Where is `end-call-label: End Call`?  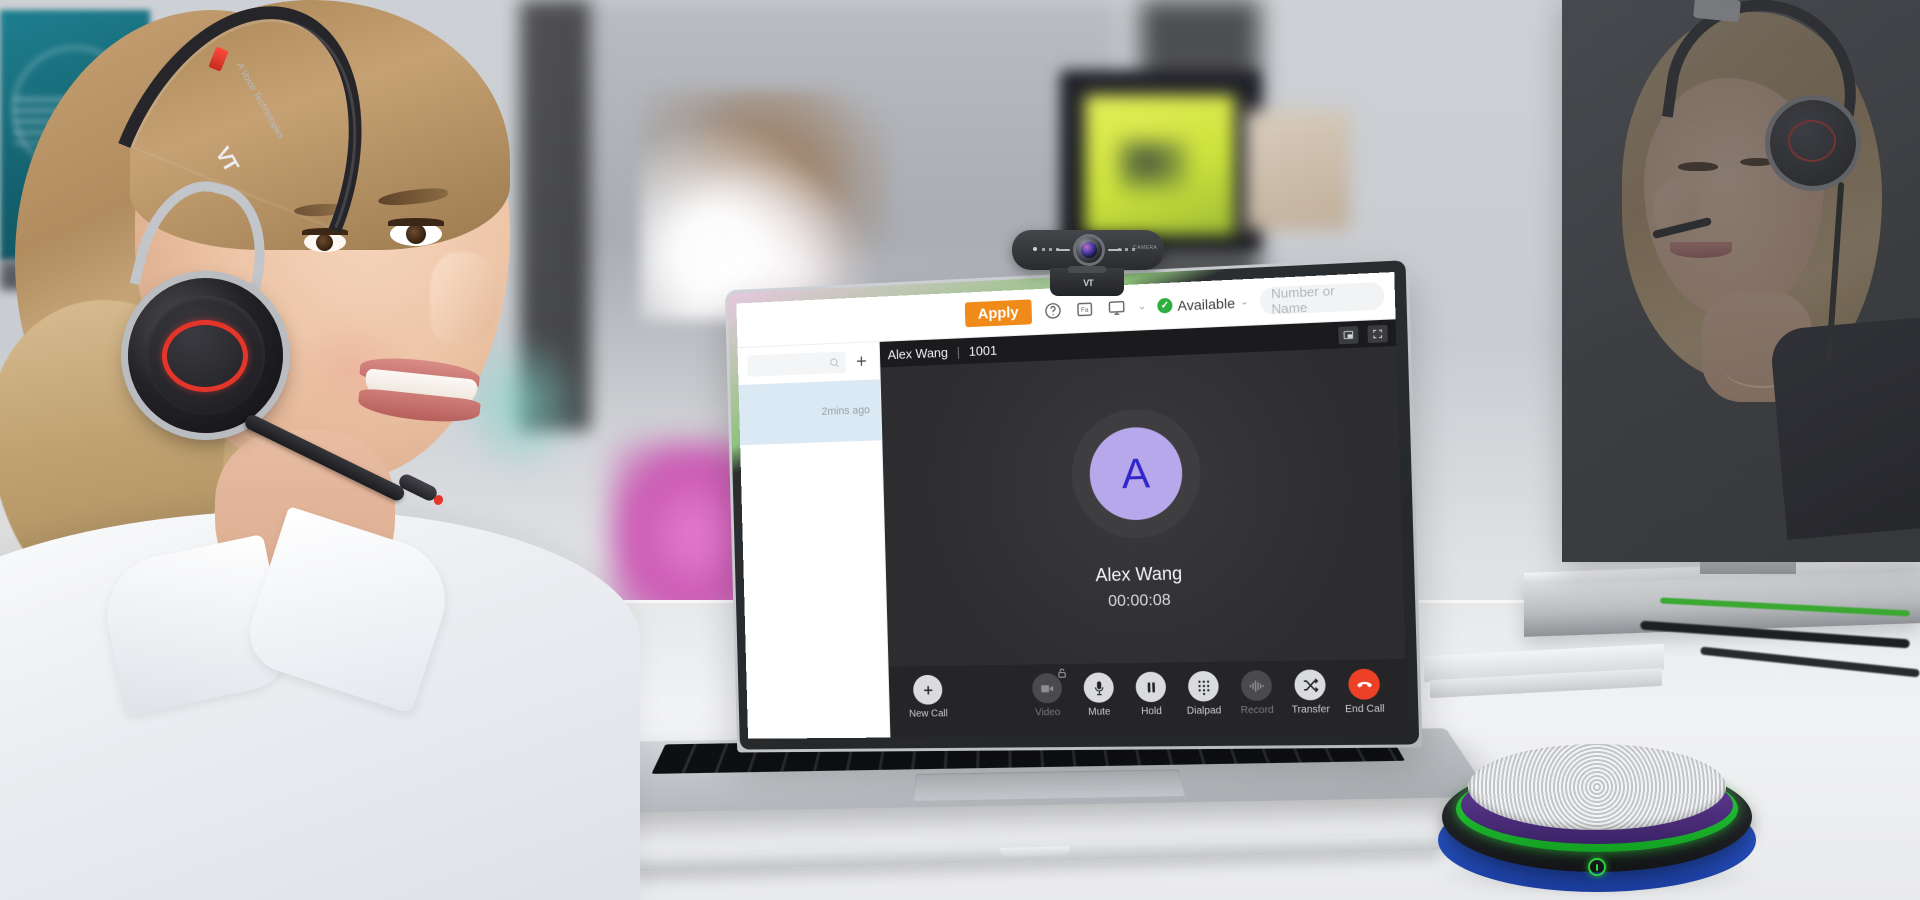
end-call-label: End Call is located at coordinates (1364, 709).